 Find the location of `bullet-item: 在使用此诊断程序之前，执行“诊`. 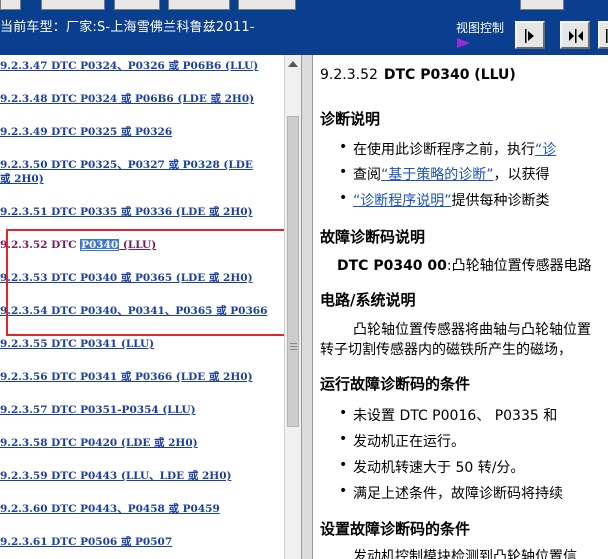

bullet-item: 在使用此诊断程序之前，执行“诊 is located at coordinates (447, 149).